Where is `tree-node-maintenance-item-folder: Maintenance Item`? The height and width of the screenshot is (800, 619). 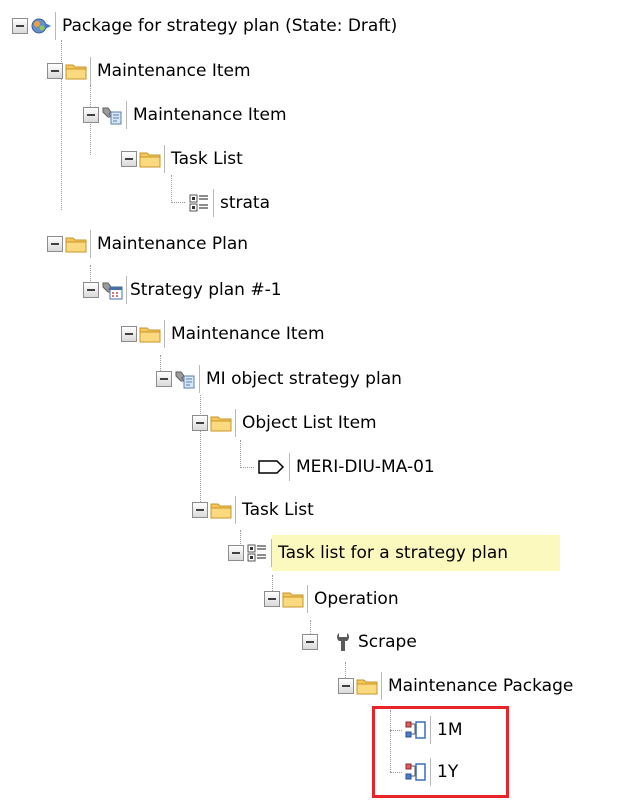
tree-node-maintenance-item-folder: Maintenance Item is located at coordinates (149, 71).